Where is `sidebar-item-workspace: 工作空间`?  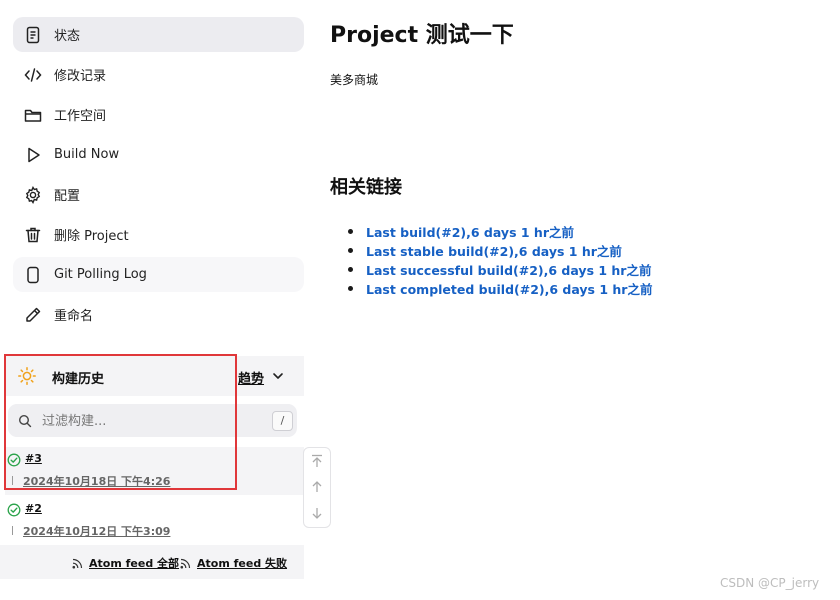 sidebar-item-workspace: 工作空间 is located at coordinates (158, 114).